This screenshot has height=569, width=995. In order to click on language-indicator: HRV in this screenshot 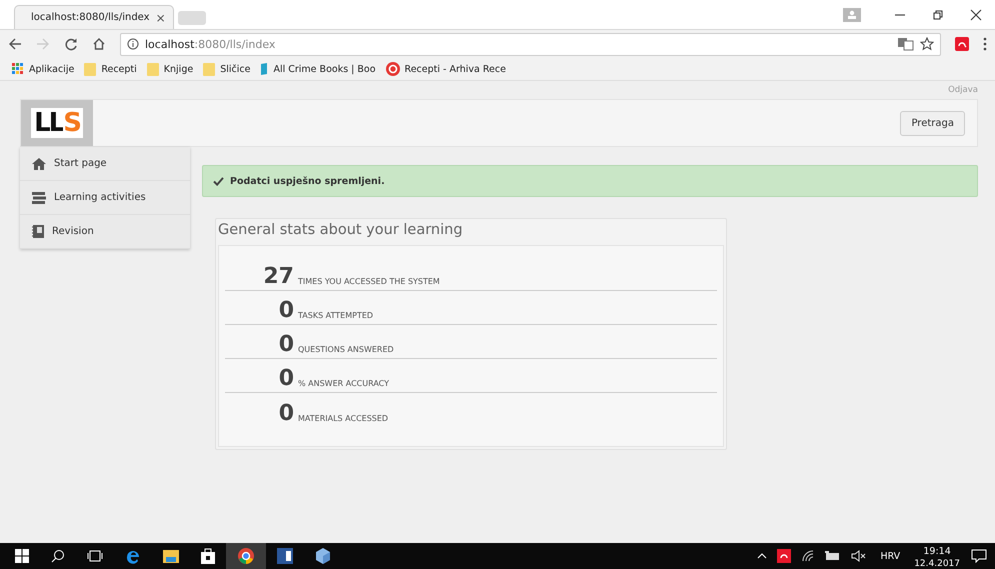, I will do `click(890, 556)`.